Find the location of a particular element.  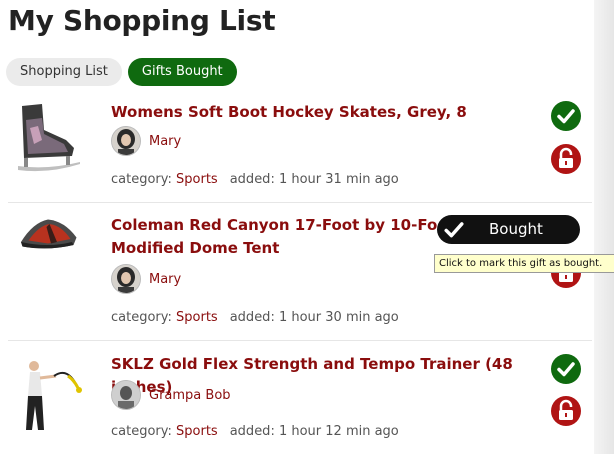

gift-recipient: Grampa Bob is located at coordinates (171, 395).